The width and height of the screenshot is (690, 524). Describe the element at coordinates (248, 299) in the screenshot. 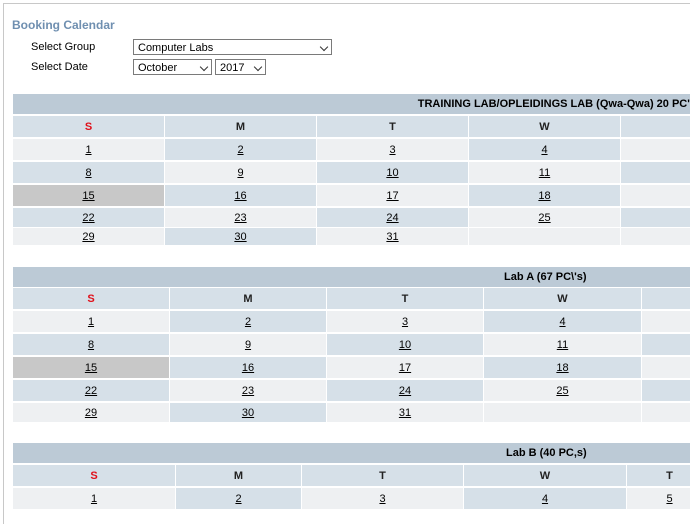

I see `weekday-header: M` at that location.